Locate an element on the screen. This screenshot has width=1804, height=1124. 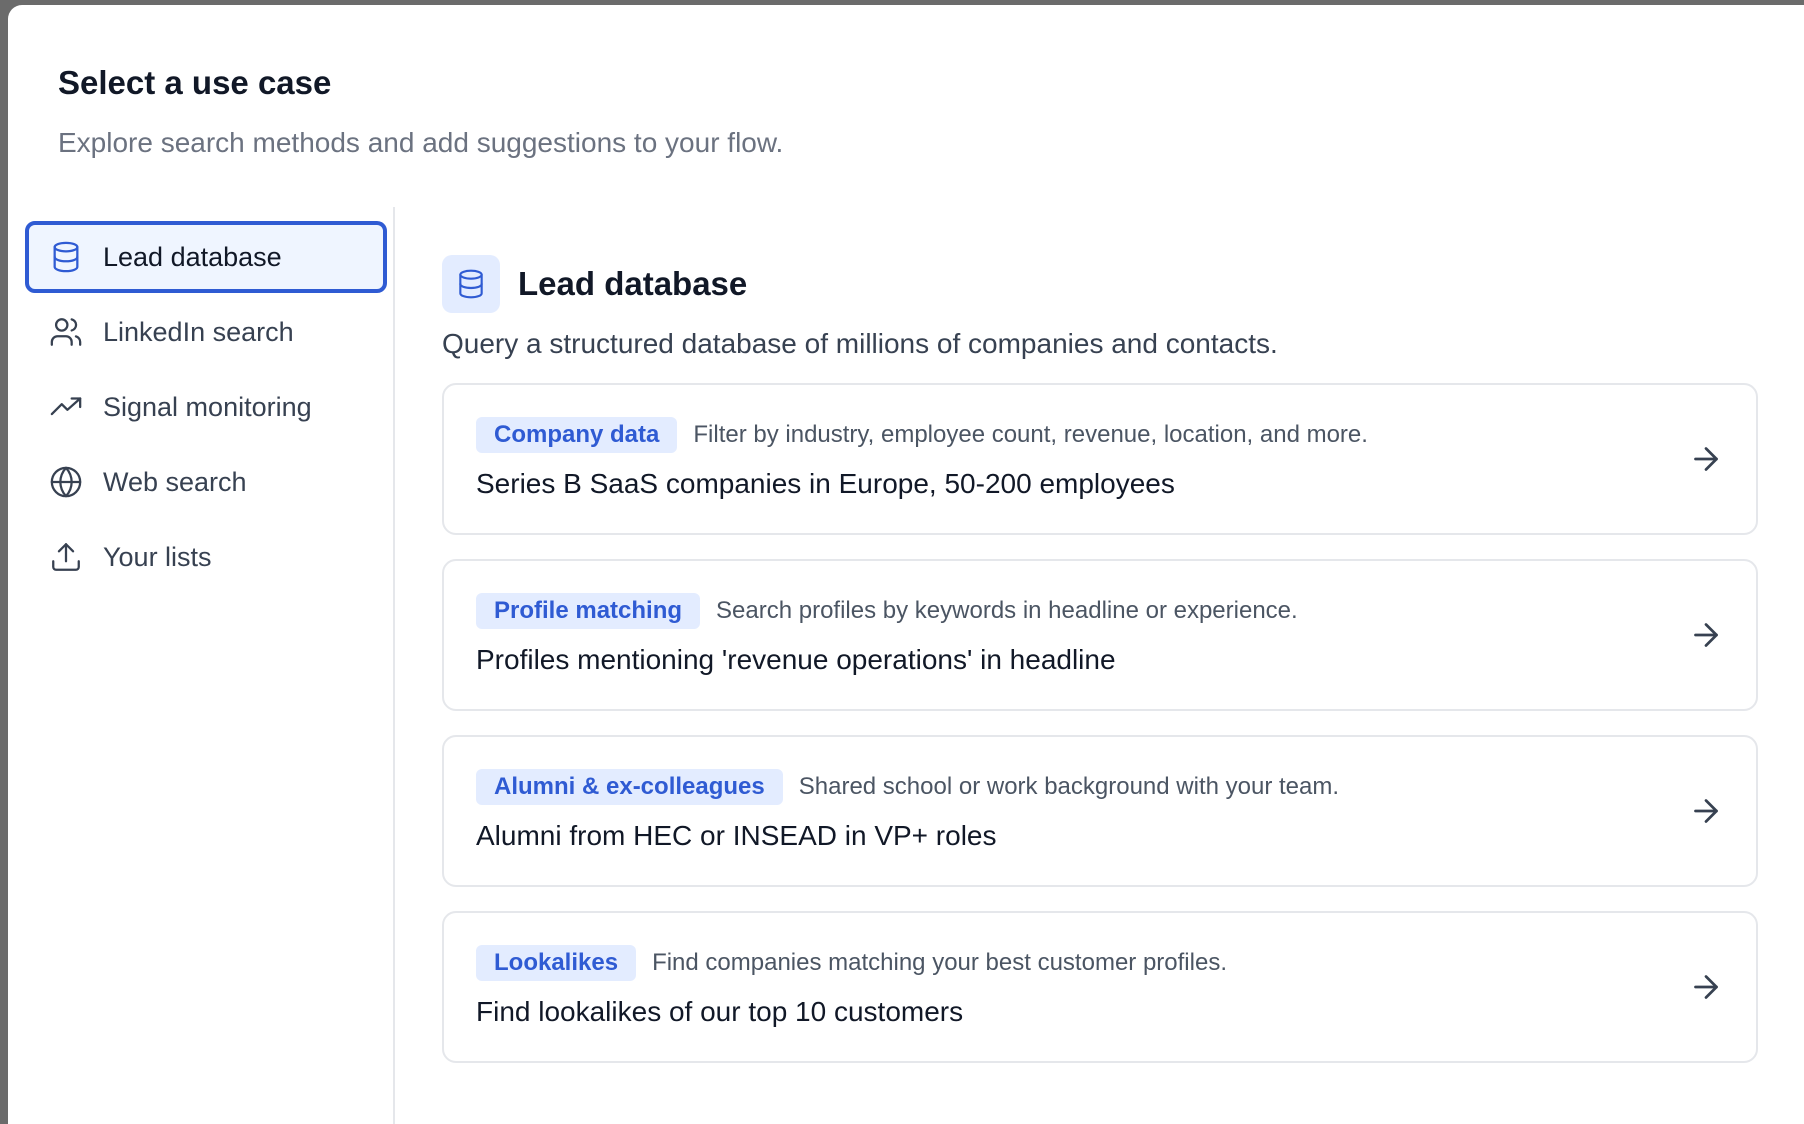
card-badge: Alumni & ex-colleagues is located at coordinates (629, 787).